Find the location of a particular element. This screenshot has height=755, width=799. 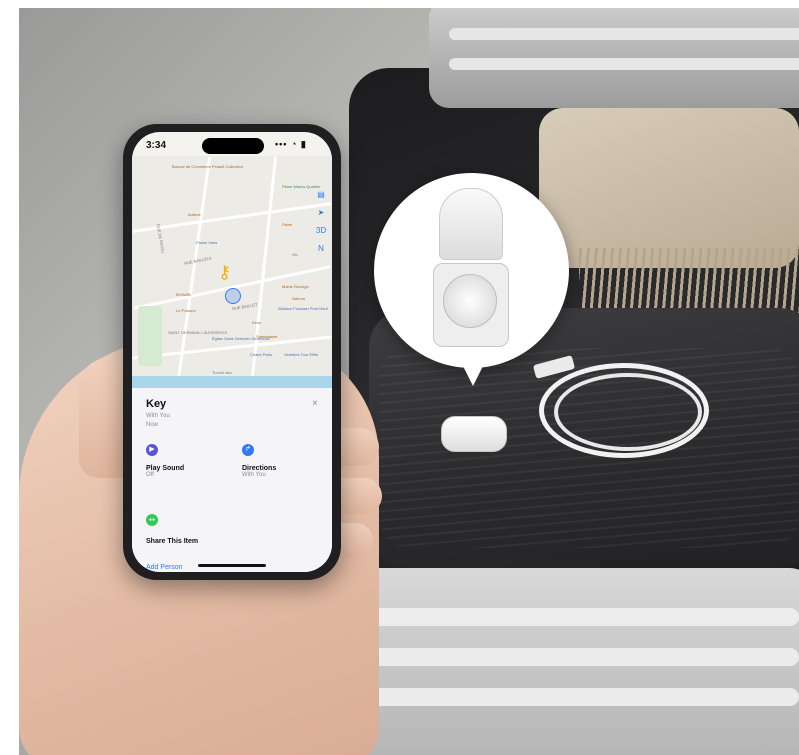

item-status-time: Now is located at coordinates (152, 425).